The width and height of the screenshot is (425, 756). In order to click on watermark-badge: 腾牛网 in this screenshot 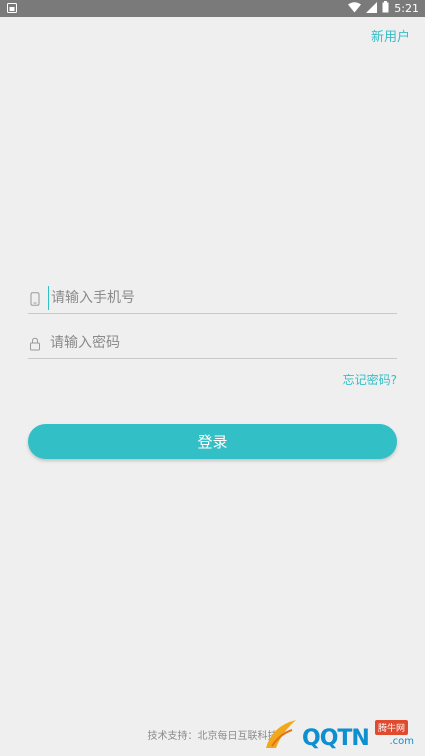, I will do `click(391, 727)`.